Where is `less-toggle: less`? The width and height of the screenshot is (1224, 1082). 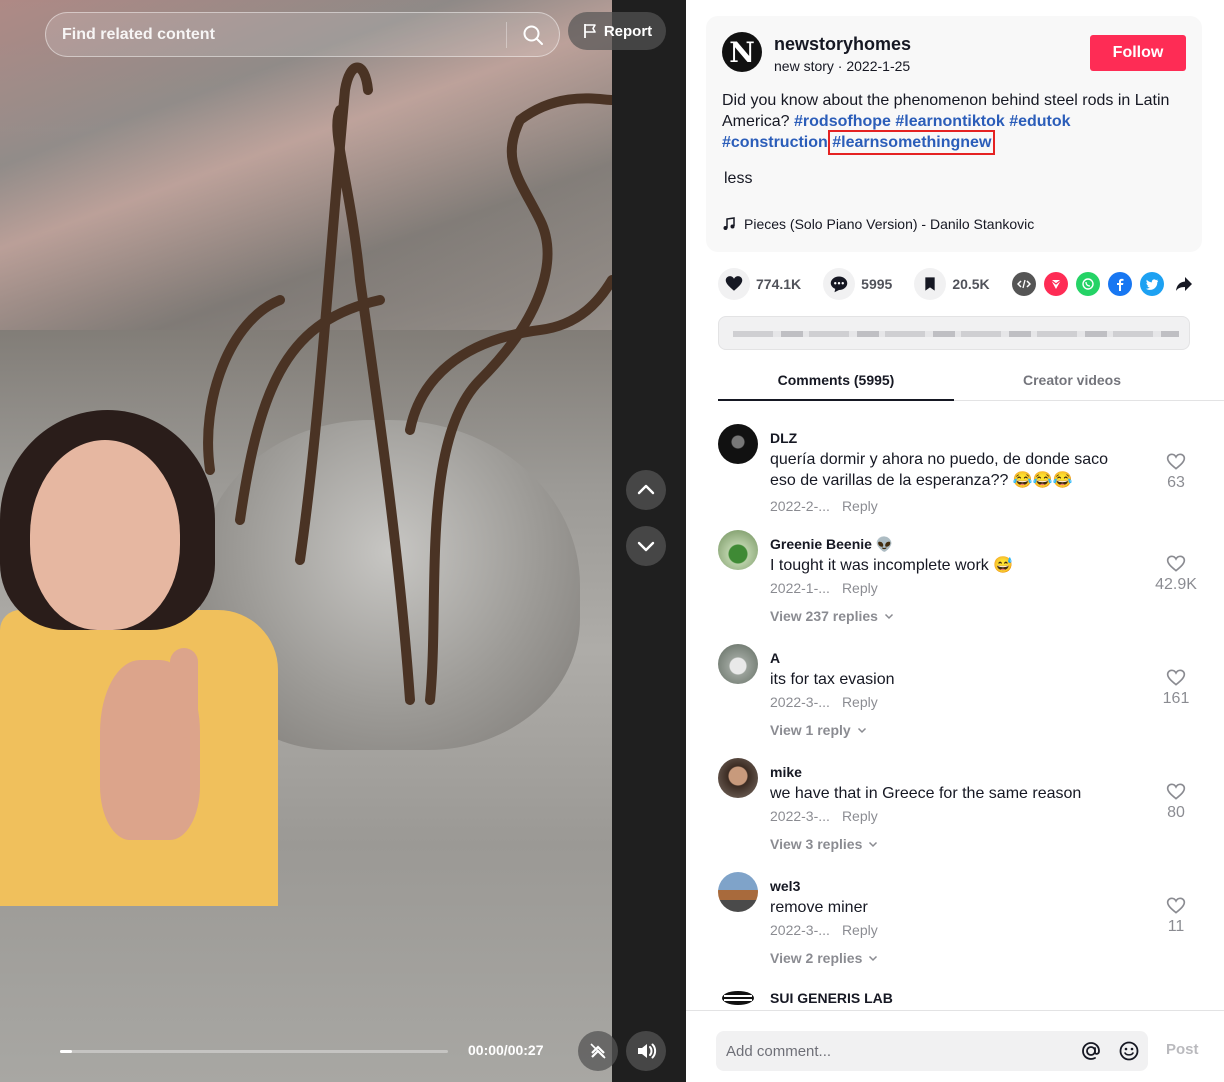
less-toggle: less is located at coordinates (738, 179).